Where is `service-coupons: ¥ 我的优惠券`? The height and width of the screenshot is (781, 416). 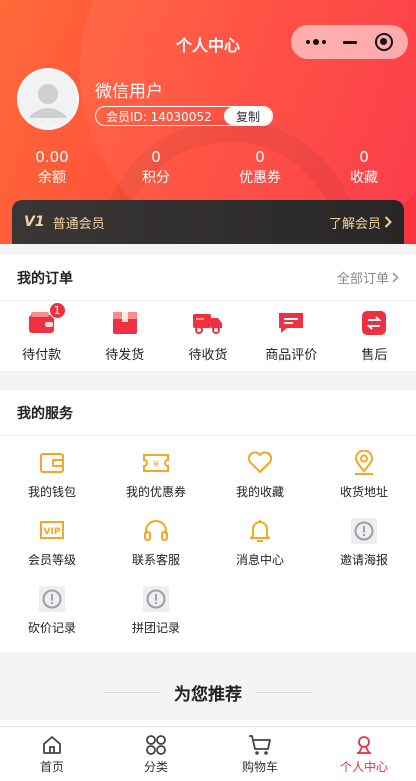 service-coupons: ¥ 我的优惠券 is located at coordinates (156, 484).